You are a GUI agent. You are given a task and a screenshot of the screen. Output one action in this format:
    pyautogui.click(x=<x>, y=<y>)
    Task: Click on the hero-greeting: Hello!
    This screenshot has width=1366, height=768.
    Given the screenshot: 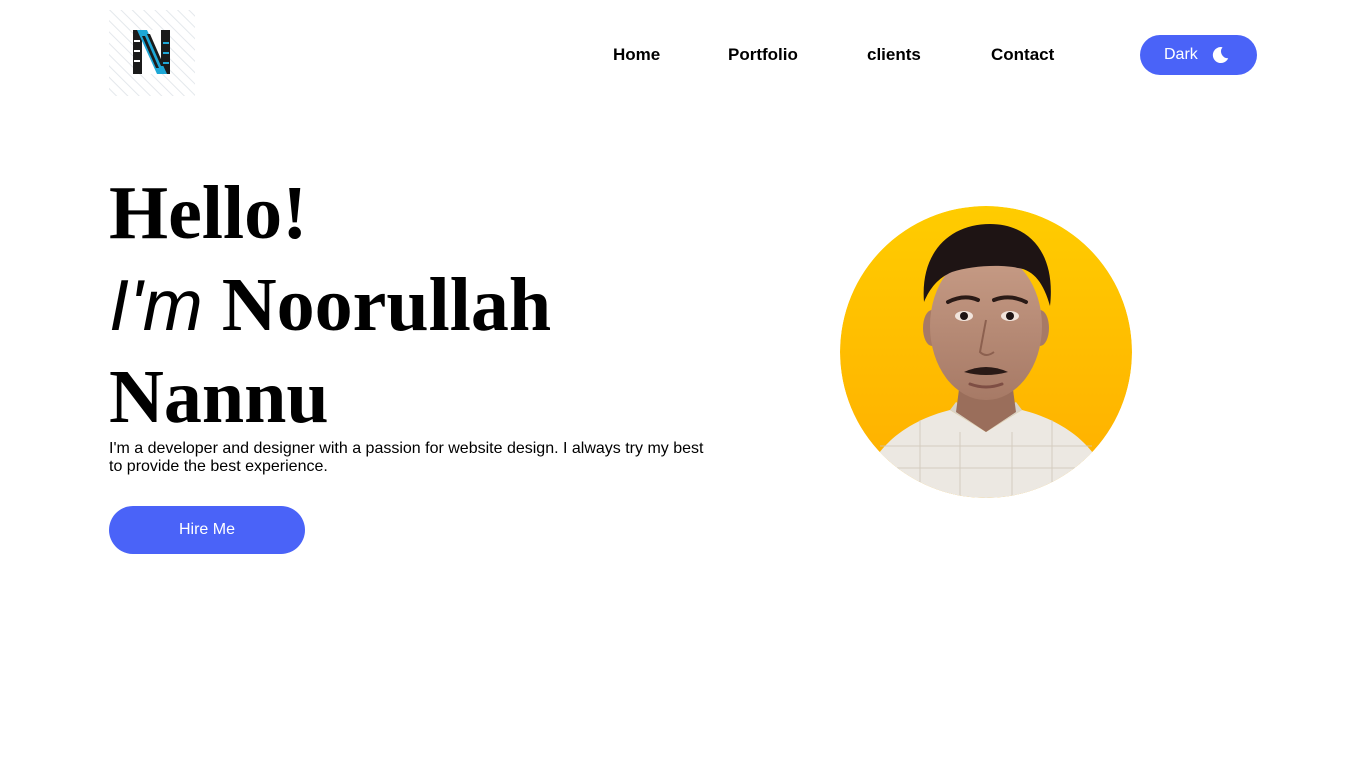 What is the action you would take?
    pyautogui.click(x=208, y=213)
    